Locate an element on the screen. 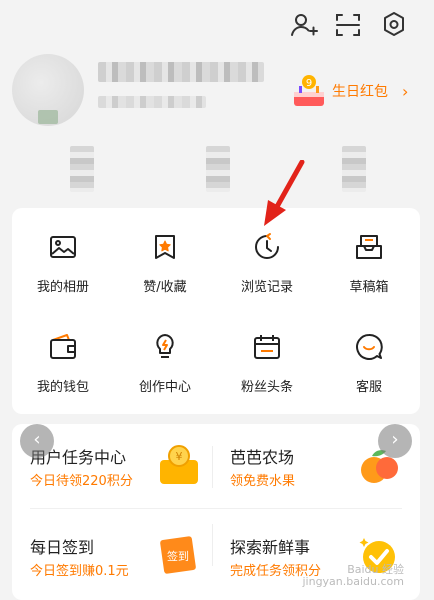 This screenshot has width=434, height=600. task-title: 探索新鲜事 is located at coordinates (270, 547).